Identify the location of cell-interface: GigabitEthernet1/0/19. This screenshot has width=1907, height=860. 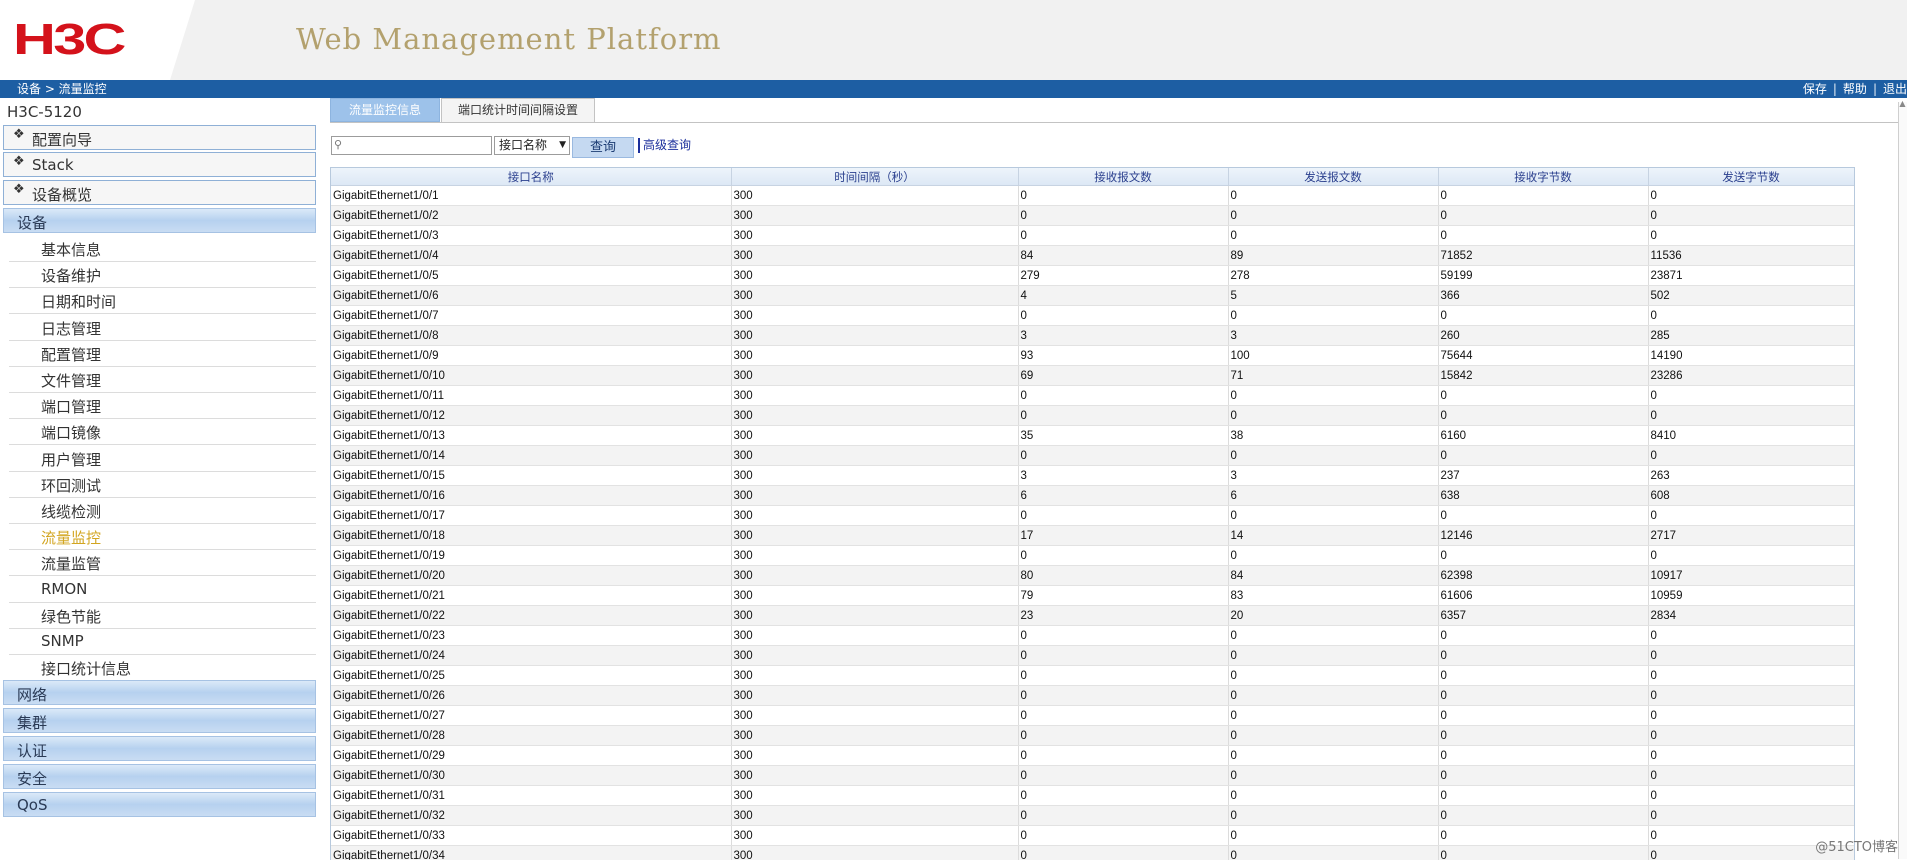
(531, 556).